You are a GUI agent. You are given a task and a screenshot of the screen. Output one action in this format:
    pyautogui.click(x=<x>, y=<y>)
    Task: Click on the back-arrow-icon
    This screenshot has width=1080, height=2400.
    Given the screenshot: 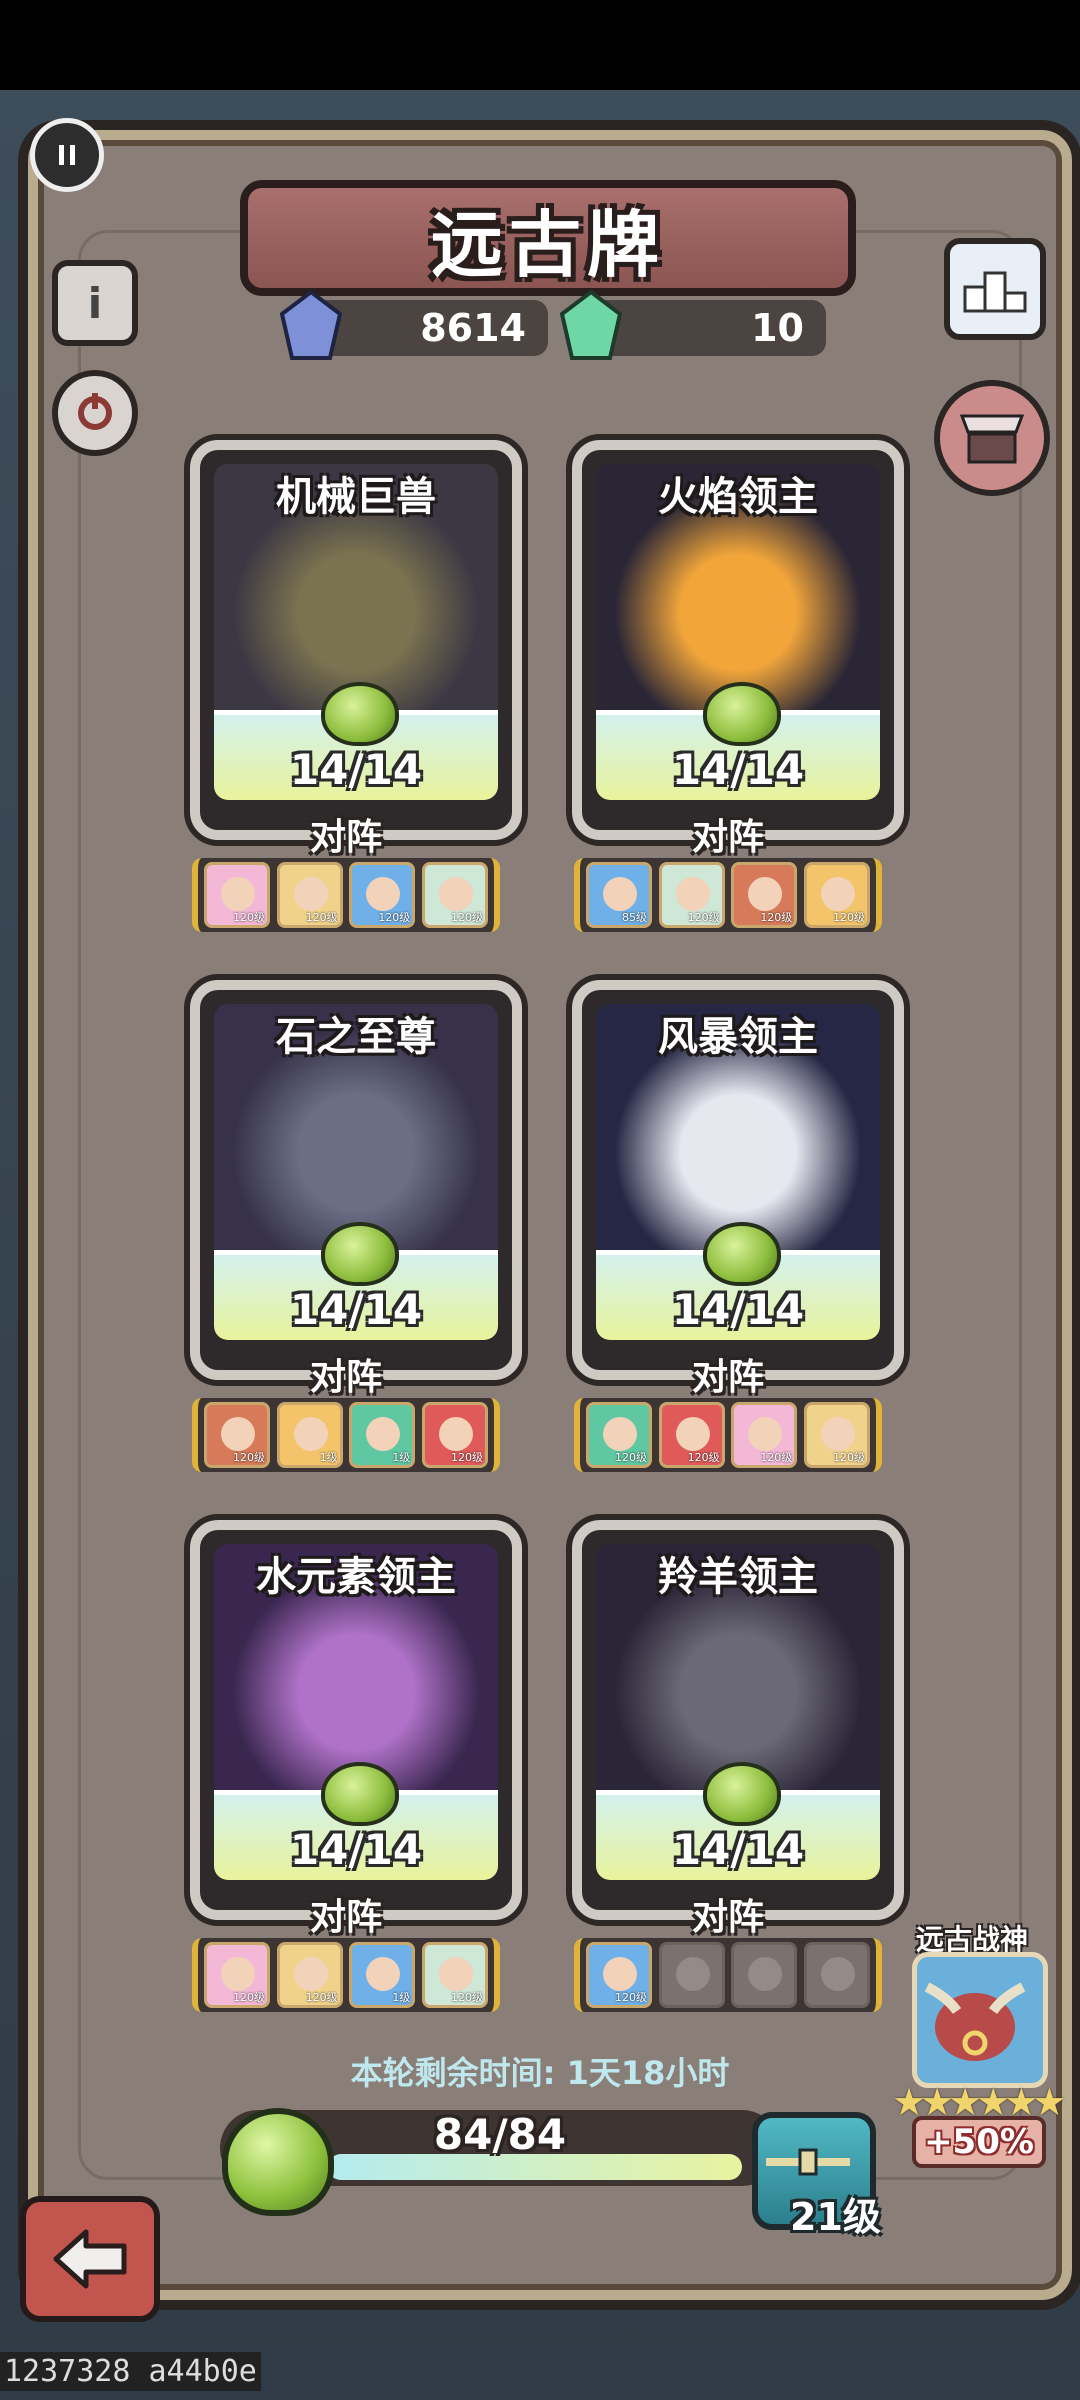 What is the action you would take?
    pyautogui.click(x=90, y=2259)
    